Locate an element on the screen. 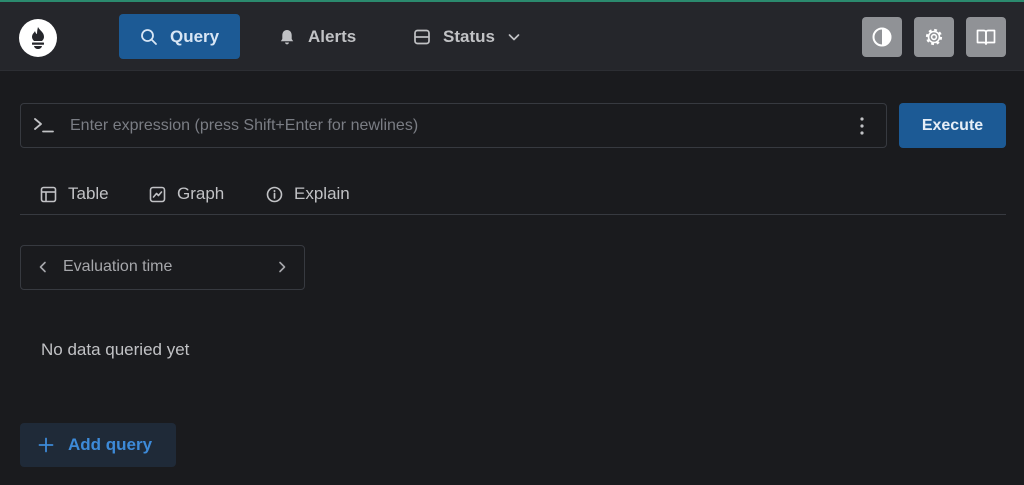 This screenshot has height=485, width=1024. nav-status-dropdown: Status is located at coordinates (467, 36).